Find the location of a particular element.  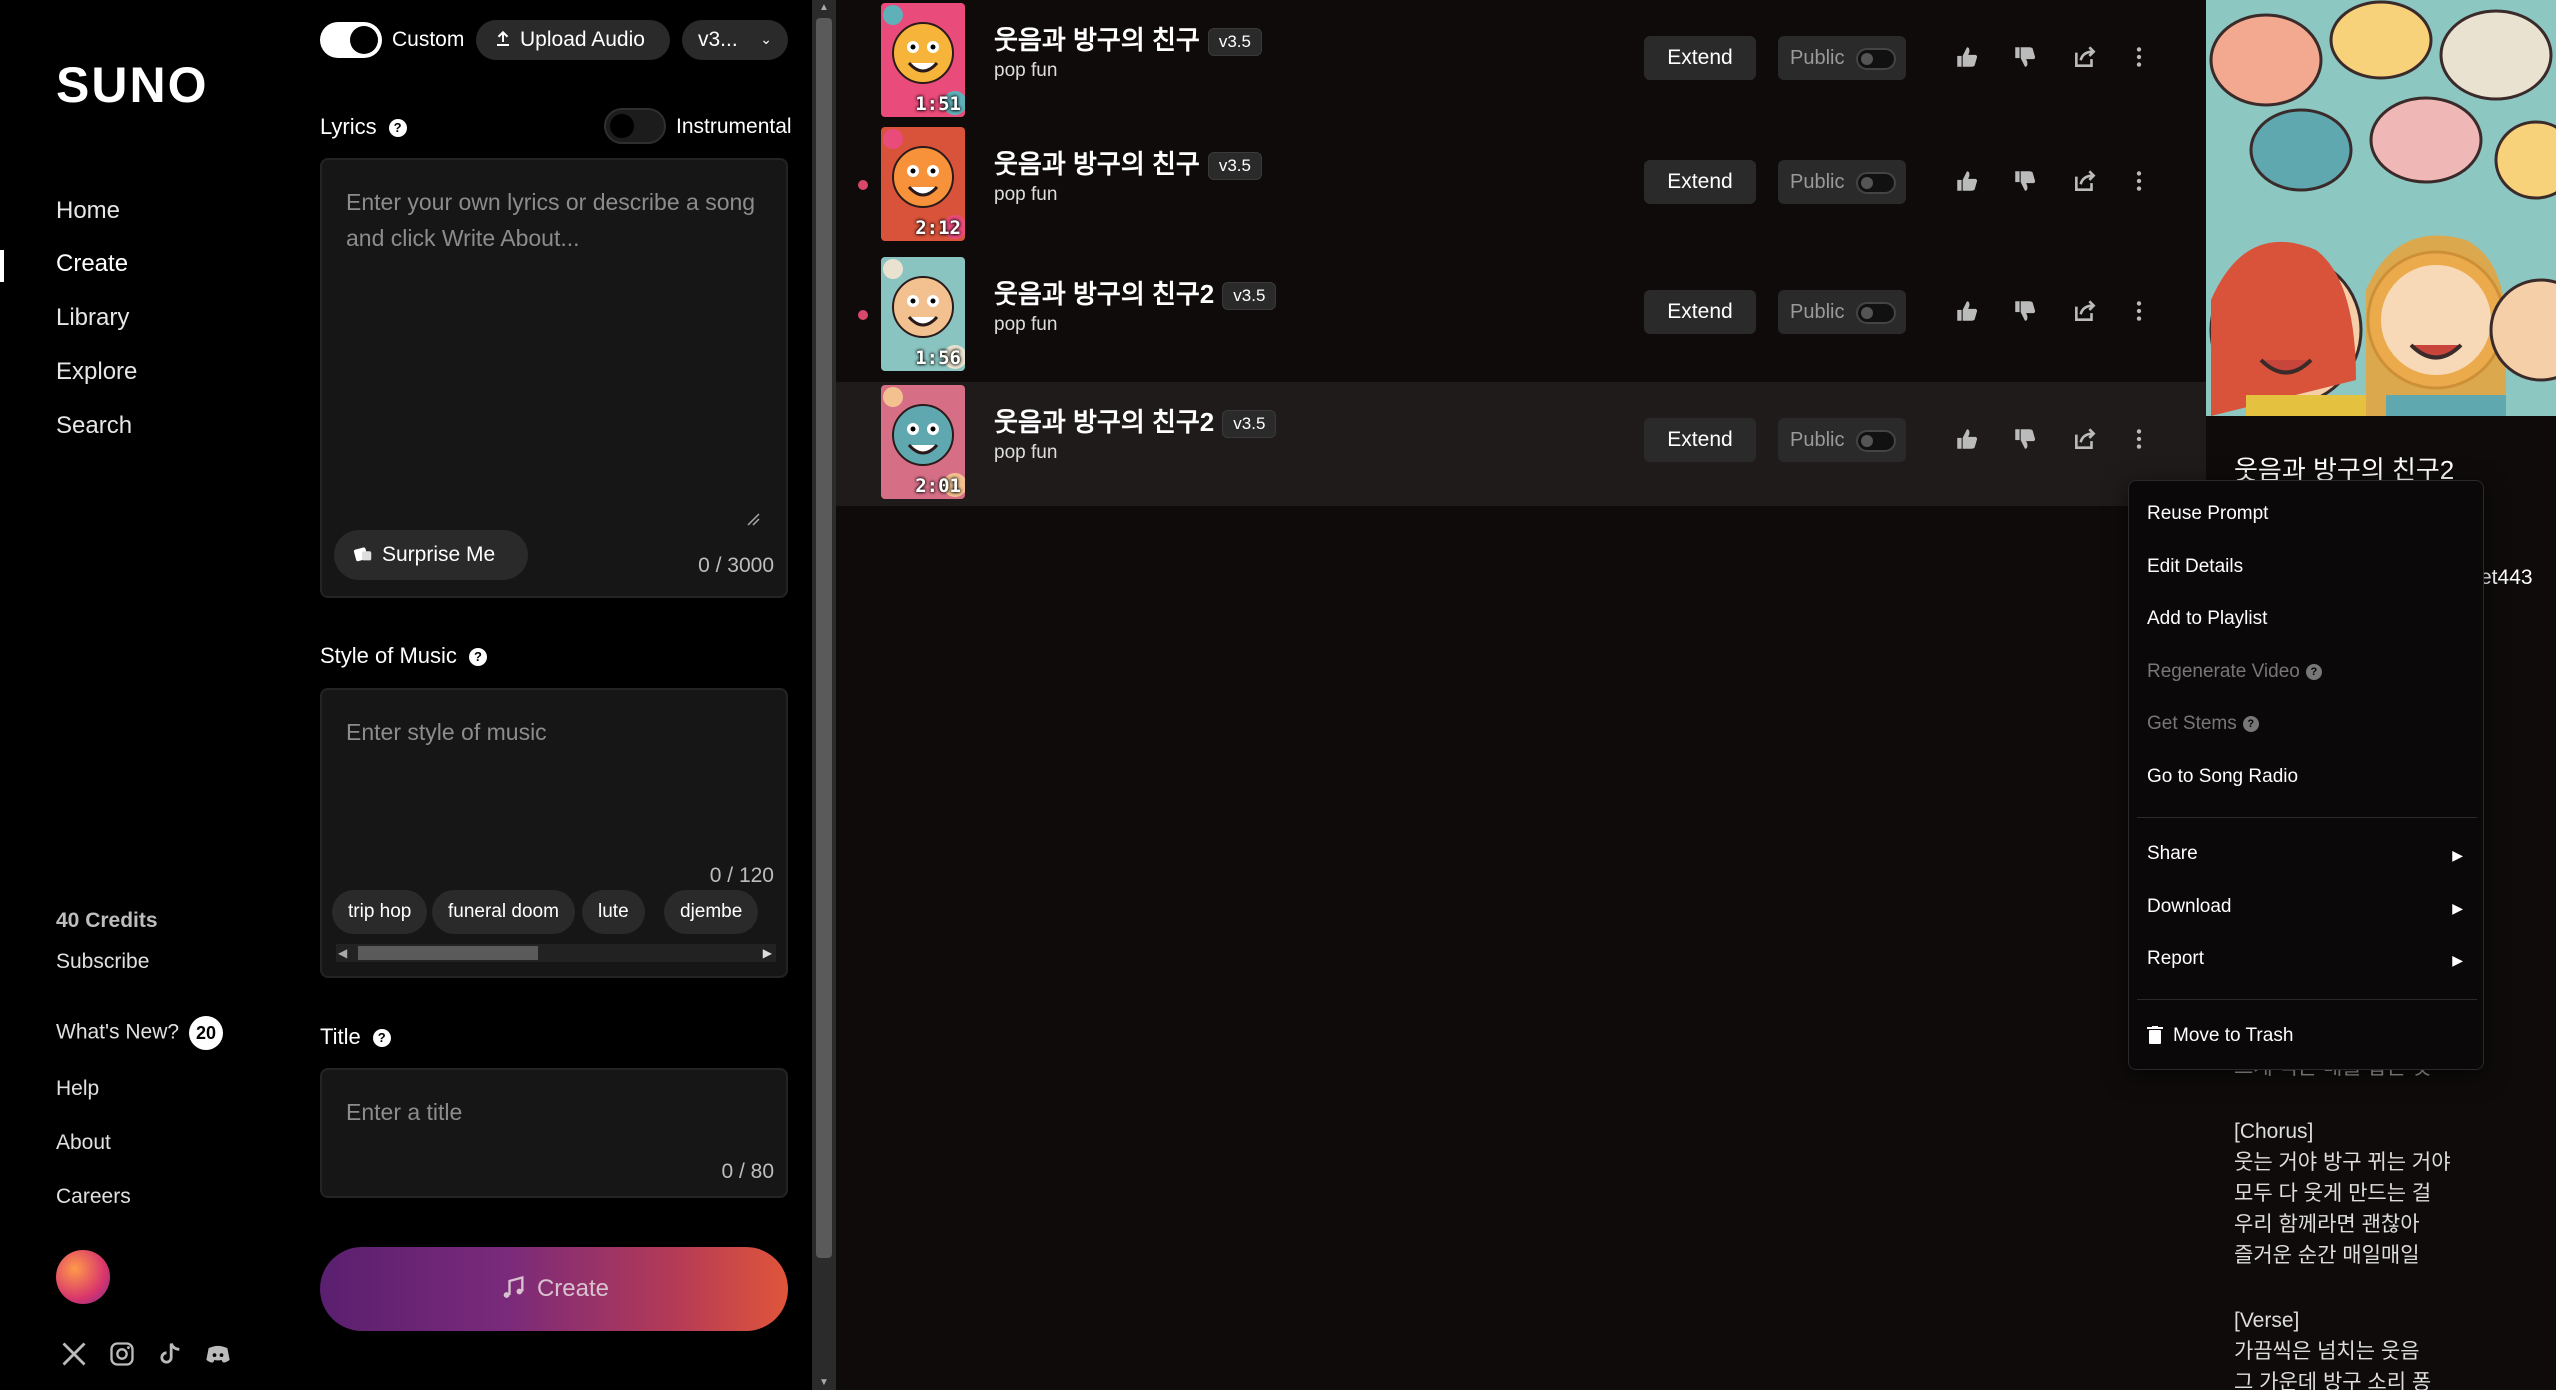

custom-toggle is located at coordinates (351, 40).